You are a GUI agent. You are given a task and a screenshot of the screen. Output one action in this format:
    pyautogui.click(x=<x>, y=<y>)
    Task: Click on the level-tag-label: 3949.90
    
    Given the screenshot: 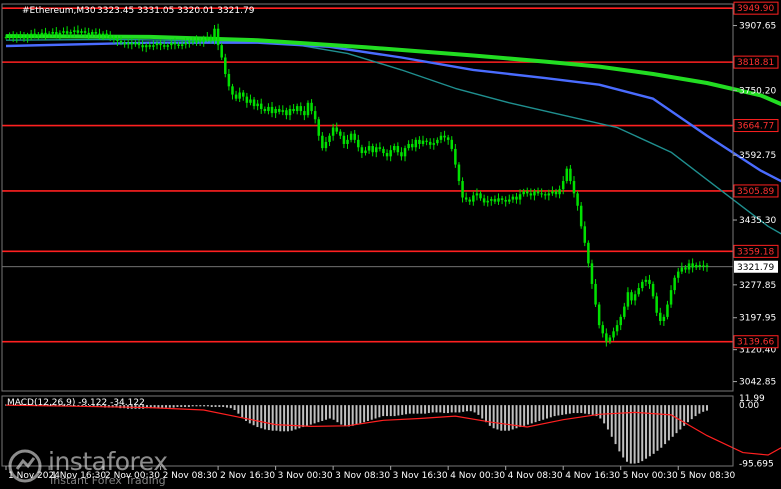 What is the action you would take?
    pyautogui.click(x=755, y=9)
    